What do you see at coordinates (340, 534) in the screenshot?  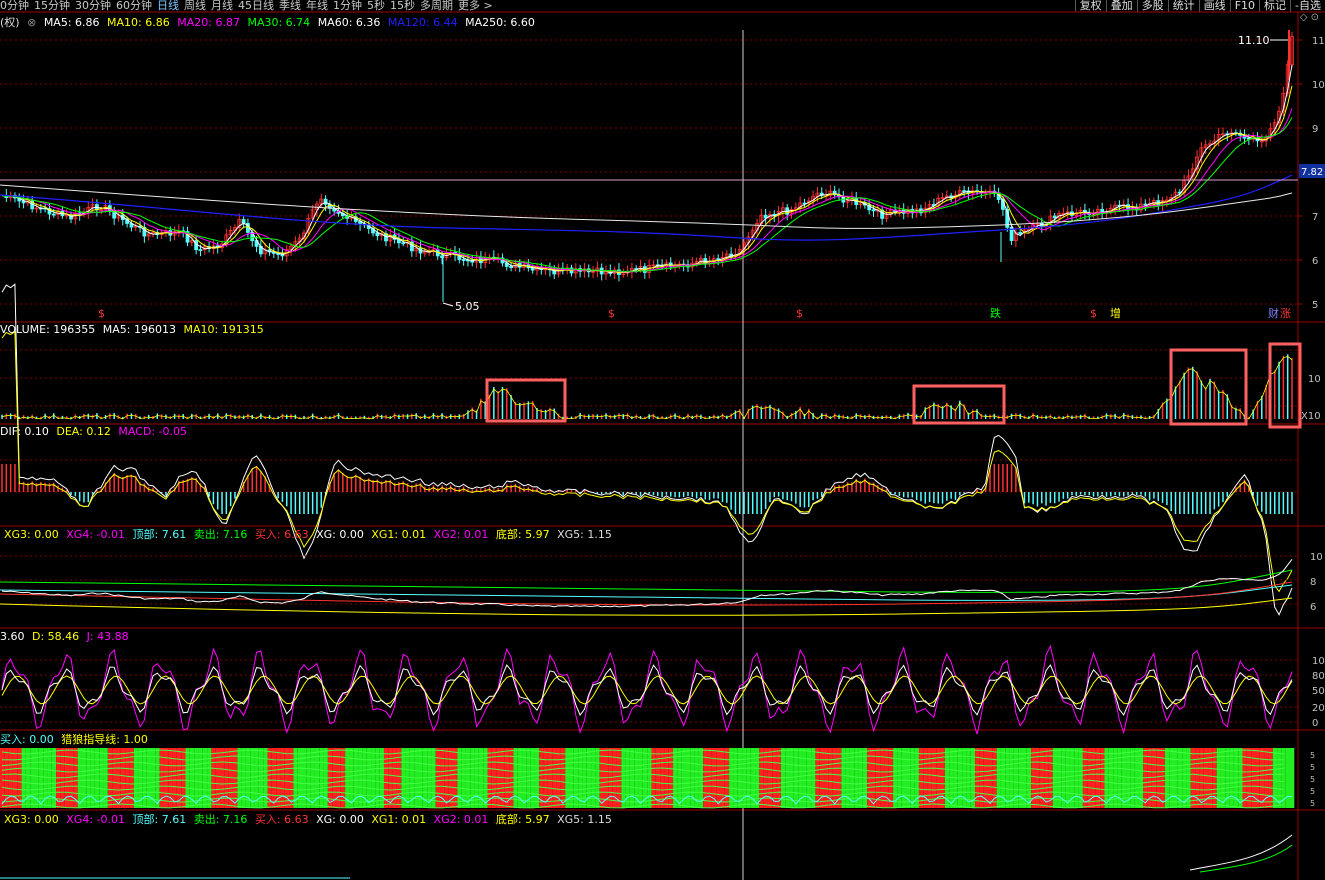 I see `xg-label: XG: 0.00` at bounding box center [340, 534].